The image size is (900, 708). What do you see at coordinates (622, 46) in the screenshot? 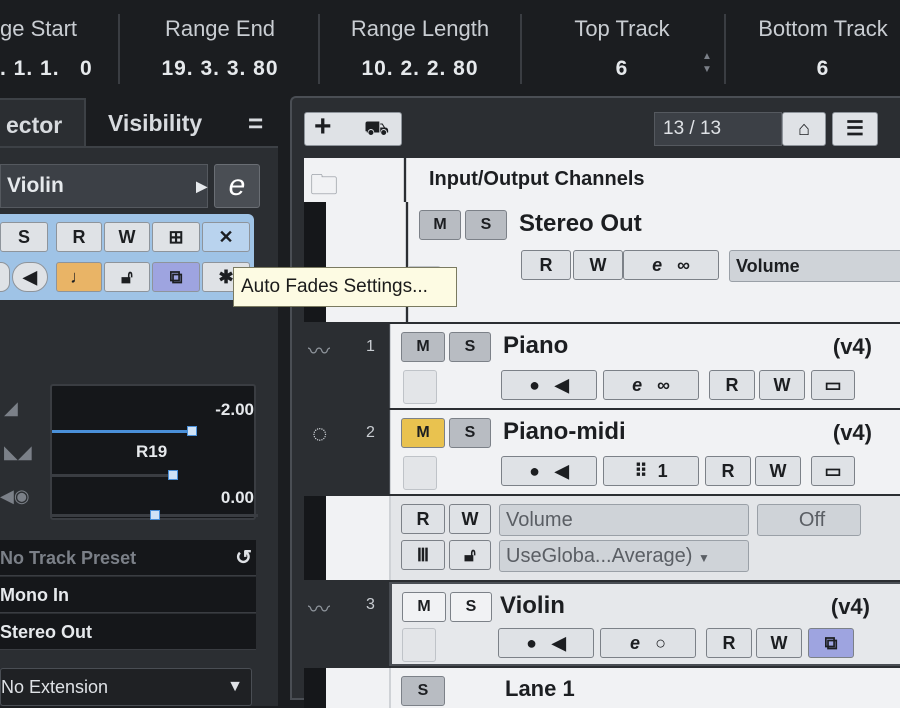
I see `top-track-col: Top Track 6` at bounding box center [622, 46].